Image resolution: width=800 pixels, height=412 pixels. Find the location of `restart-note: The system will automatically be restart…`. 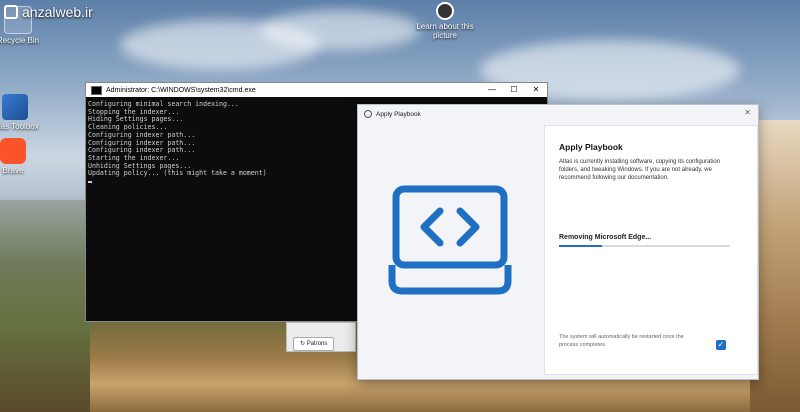

restart-note: The system will automatically be restart… is located at coordinates (621, 341).